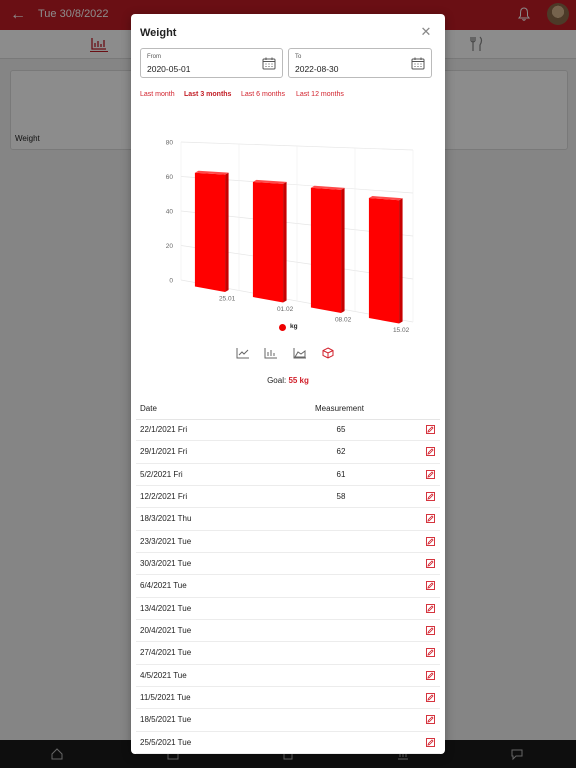  Describe the element at coordinates (339, 408) in the screenshot. I see `measurement-column-header: Measurement` at that location.